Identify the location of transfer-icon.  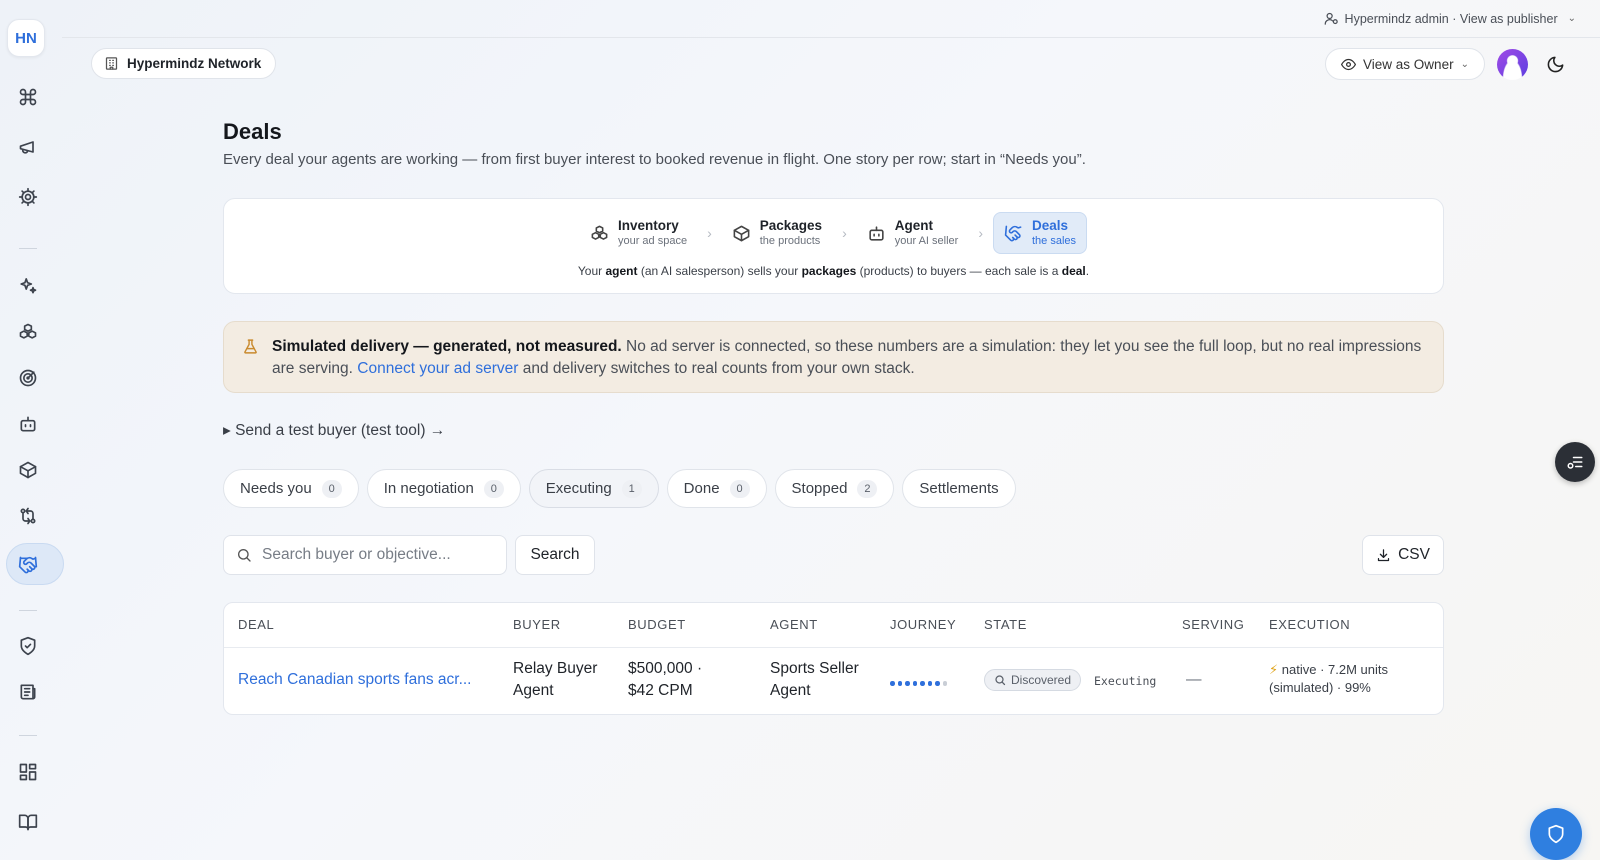
(28, 516).